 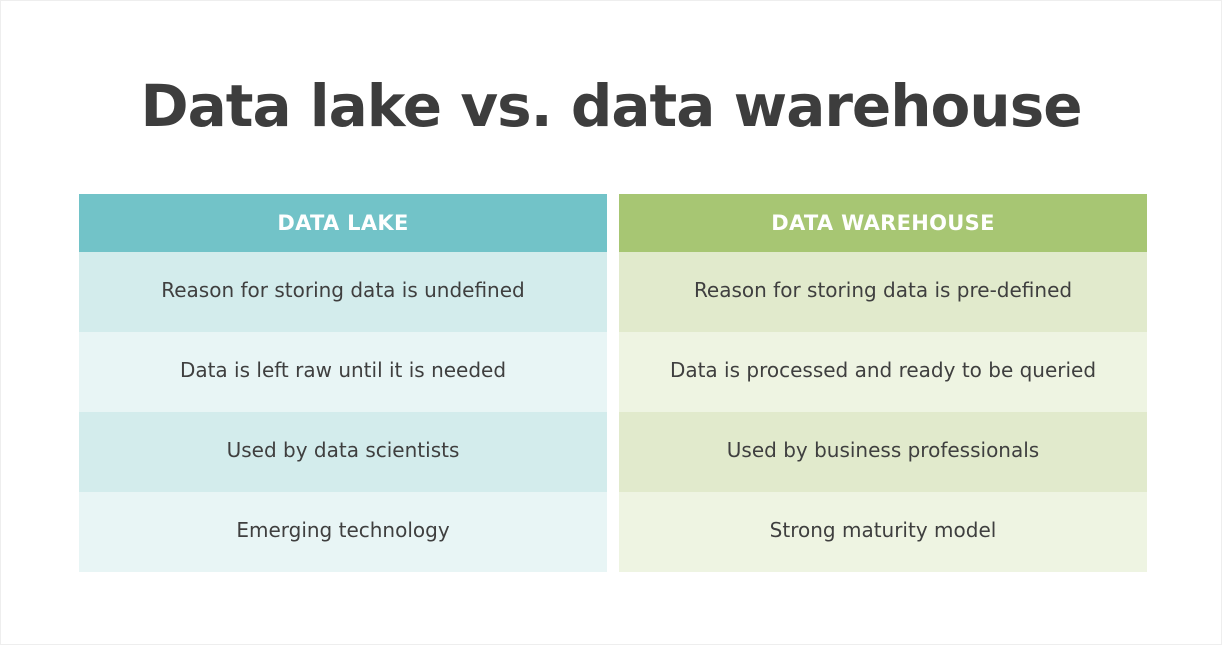 I want to click on data-lake-row-1: Reason for storing data is undefined, so click(x=343, y=292).